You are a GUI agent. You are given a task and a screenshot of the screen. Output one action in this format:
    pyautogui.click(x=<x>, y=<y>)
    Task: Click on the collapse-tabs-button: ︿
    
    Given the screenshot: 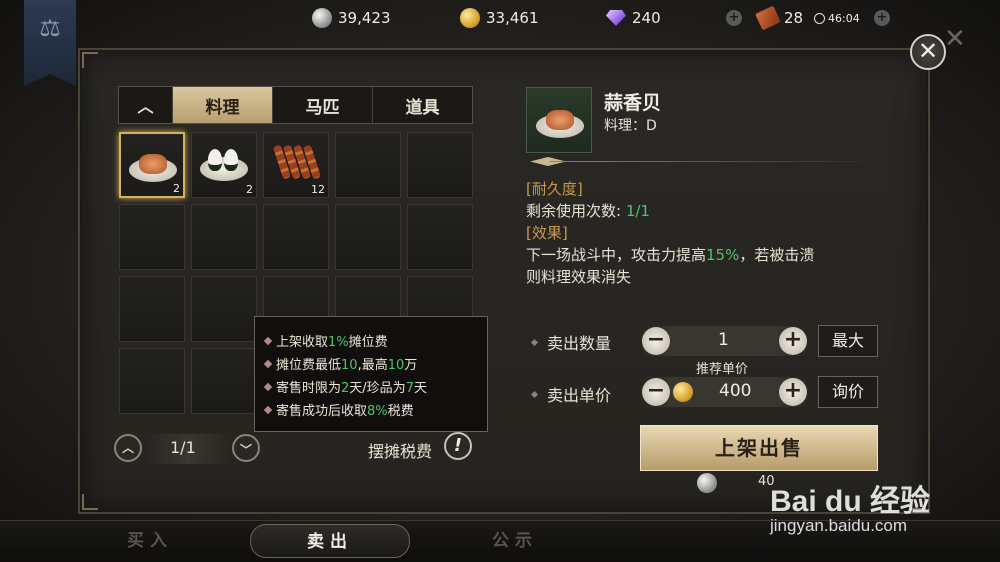 What is the action you would take?
    pyautogui.click(x=146, y=105)
    